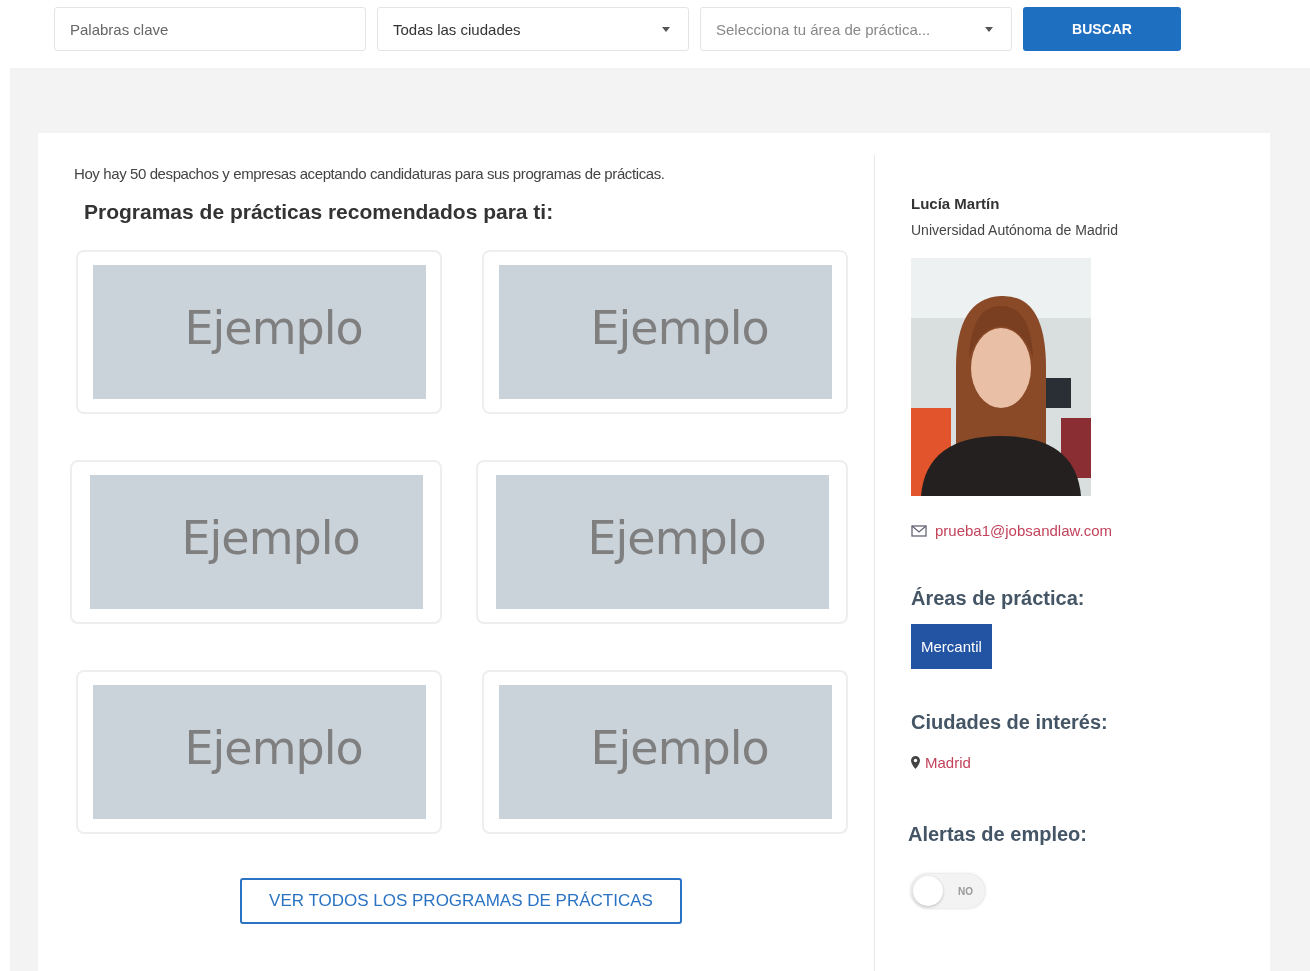 This screenshot has height=971, width=1310. I want to click on envelope-icon, so click(919, 530).